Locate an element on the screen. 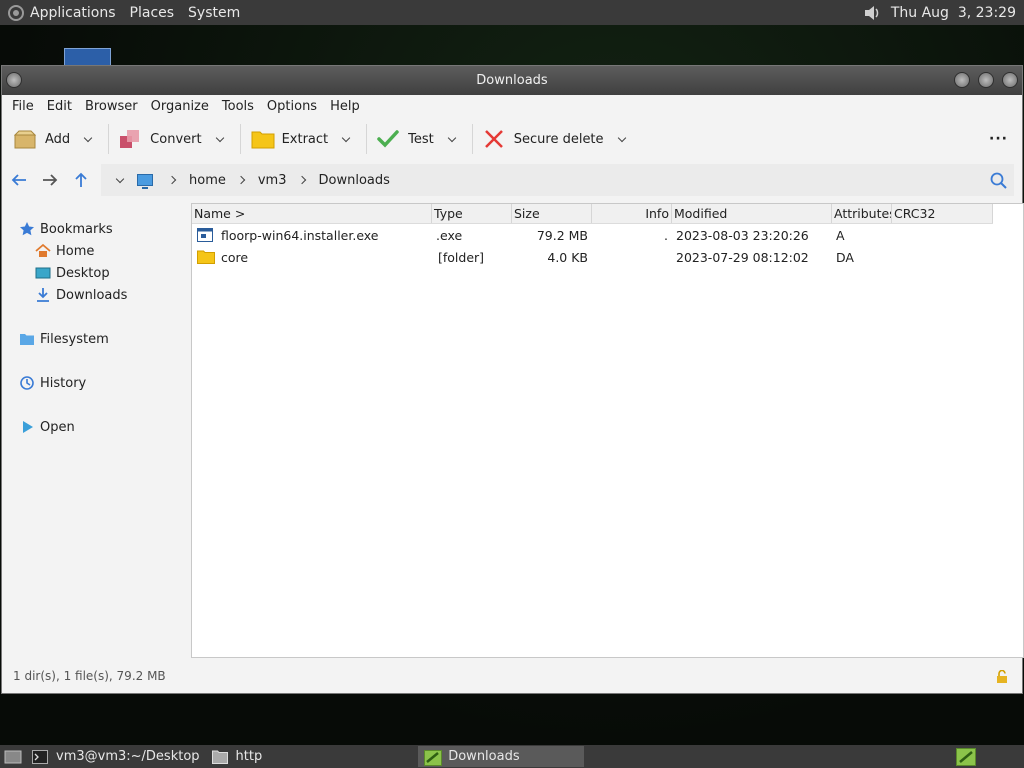  maximize-icon is located at coordinates (986, 80).